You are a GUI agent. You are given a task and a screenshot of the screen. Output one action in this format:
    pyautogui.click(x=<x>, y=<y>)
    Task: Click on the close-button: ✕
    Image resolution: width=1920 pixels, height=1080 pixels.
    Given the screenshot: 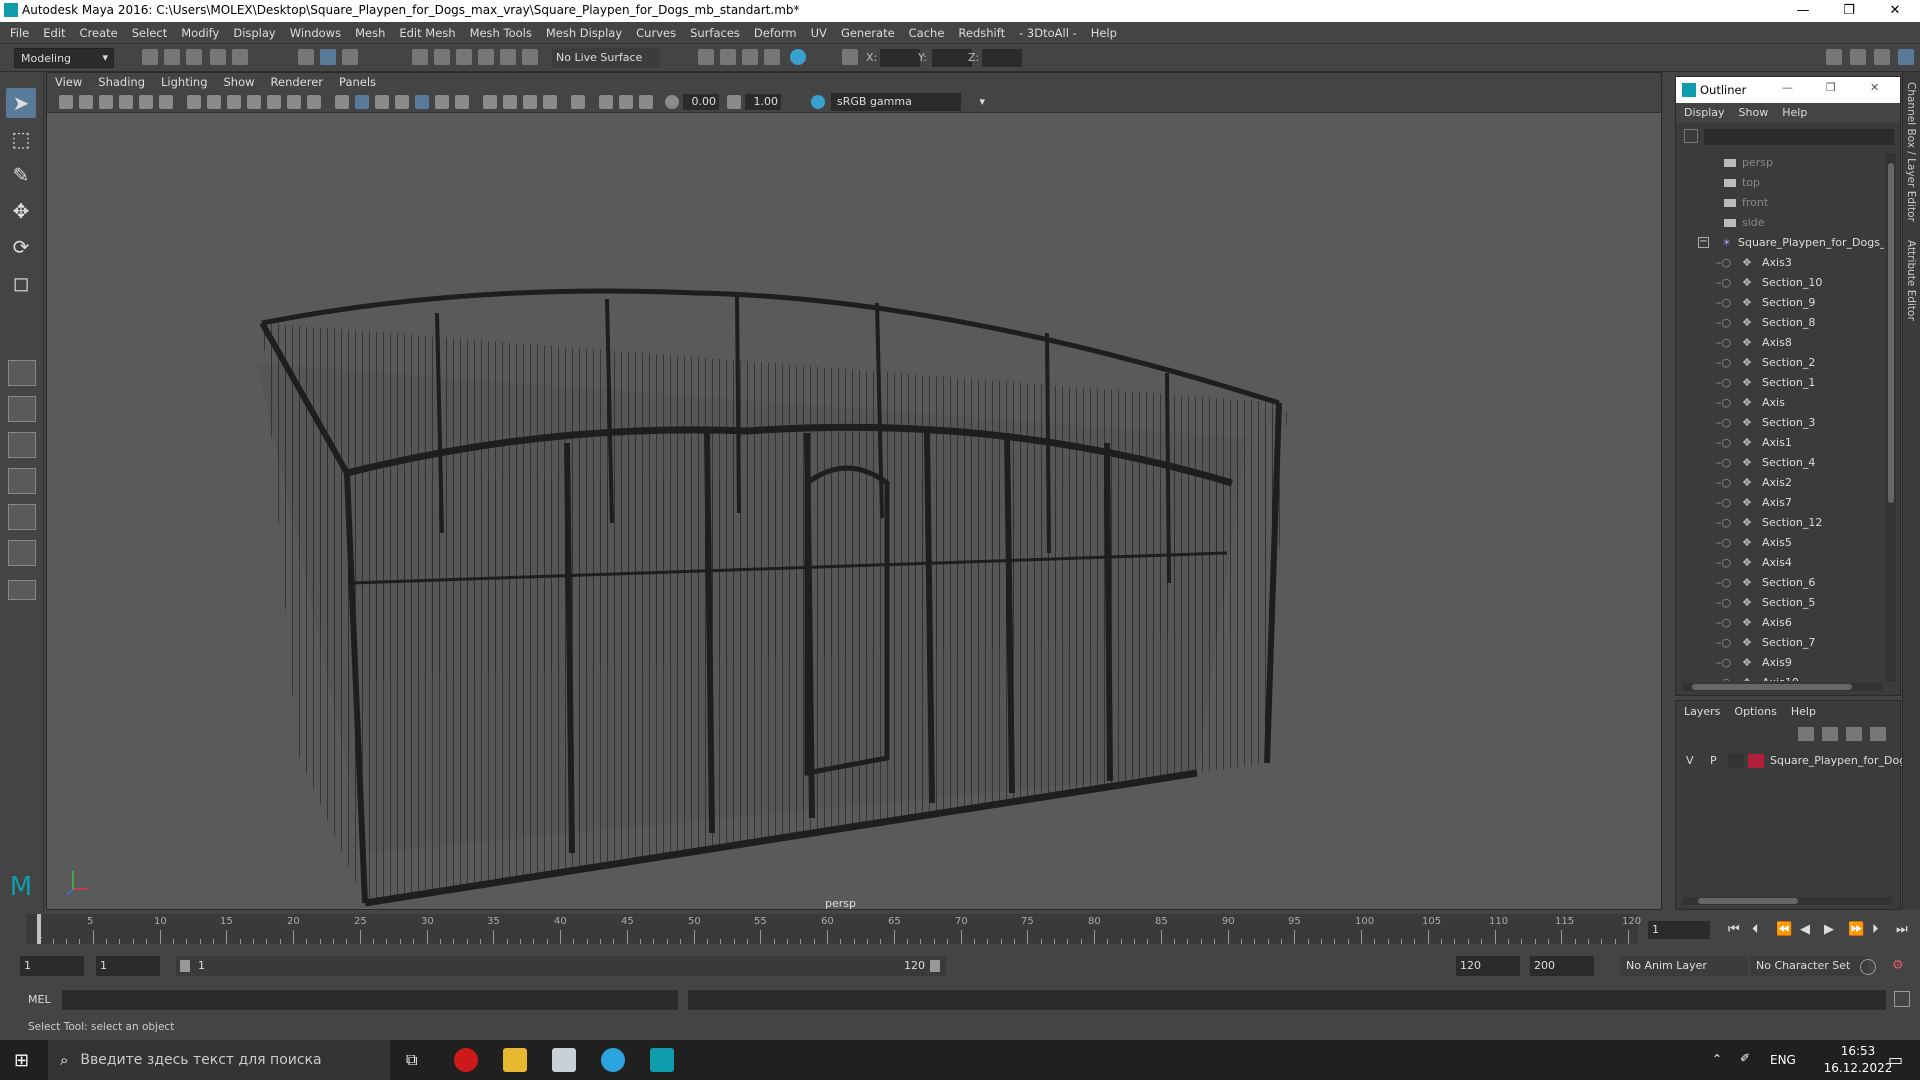 What is the action you would take?
    pyautogui.click(x=1895, y=11)
    